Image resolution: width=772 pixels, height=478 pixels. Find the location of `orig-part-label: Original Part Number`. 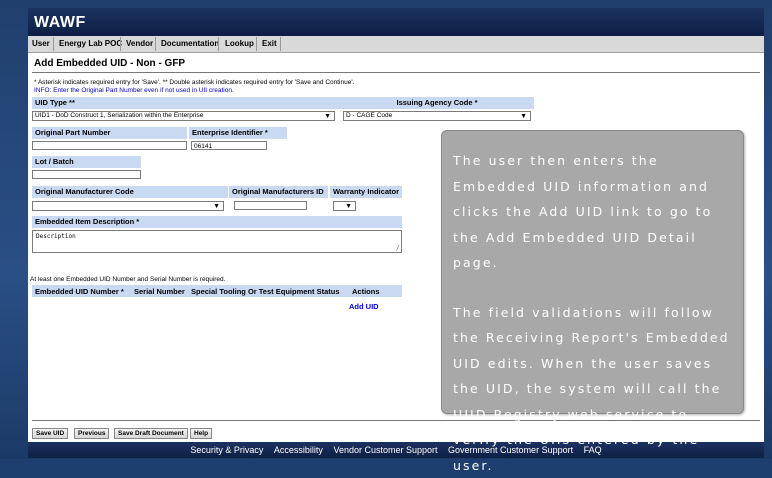

orig-part-label: Original Part Number is located at coordinates (109, 133).